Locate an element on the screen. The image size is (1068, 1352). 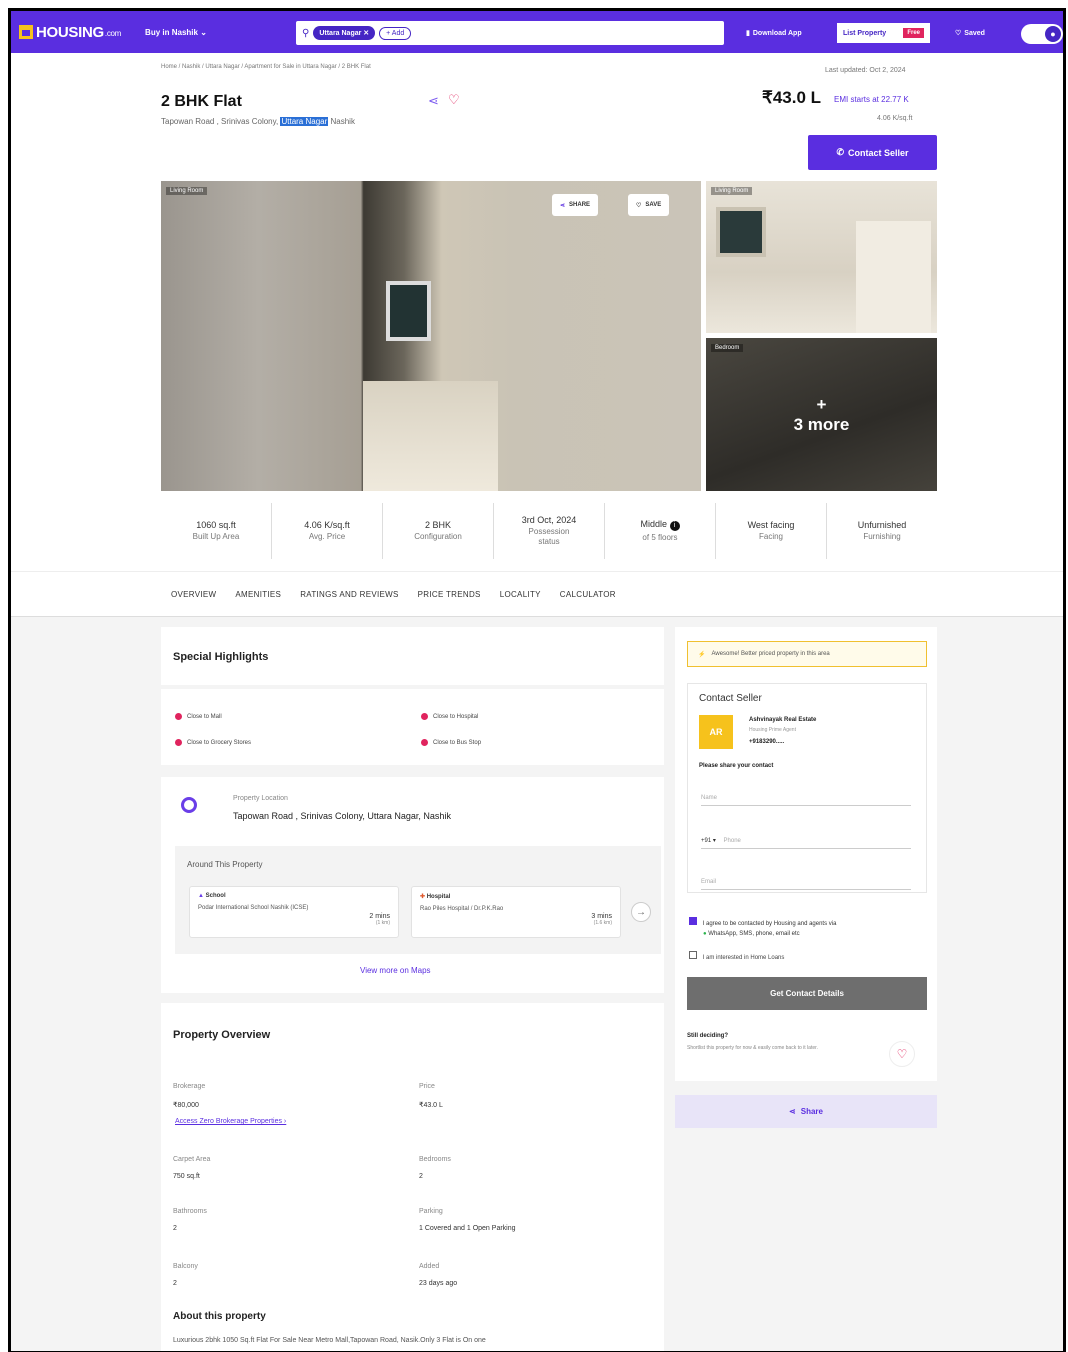
next-arrow-icon: → is located at coordinates (641, 912).